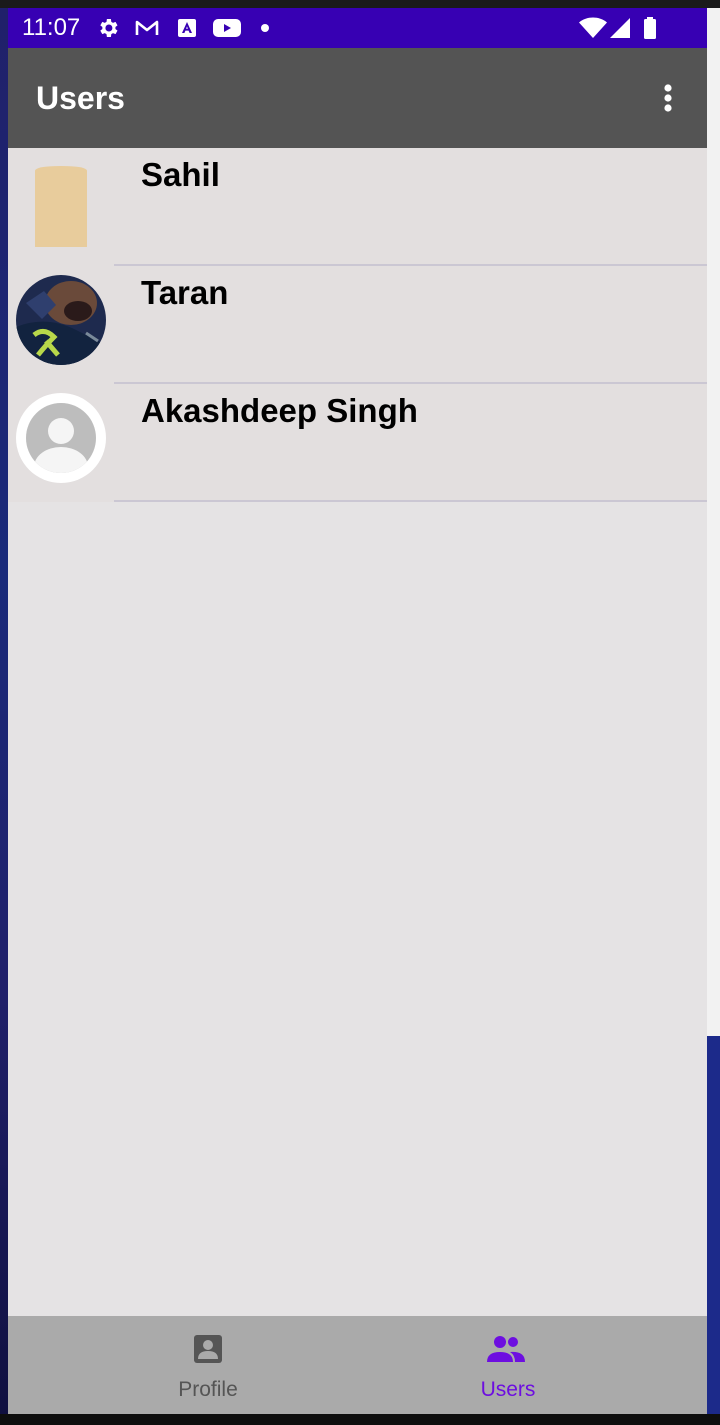 The image size is (720, 1425). Describe the element at coordinates (508, 1389) in the screenshot. I see `nav-label-users: Users` at that location.